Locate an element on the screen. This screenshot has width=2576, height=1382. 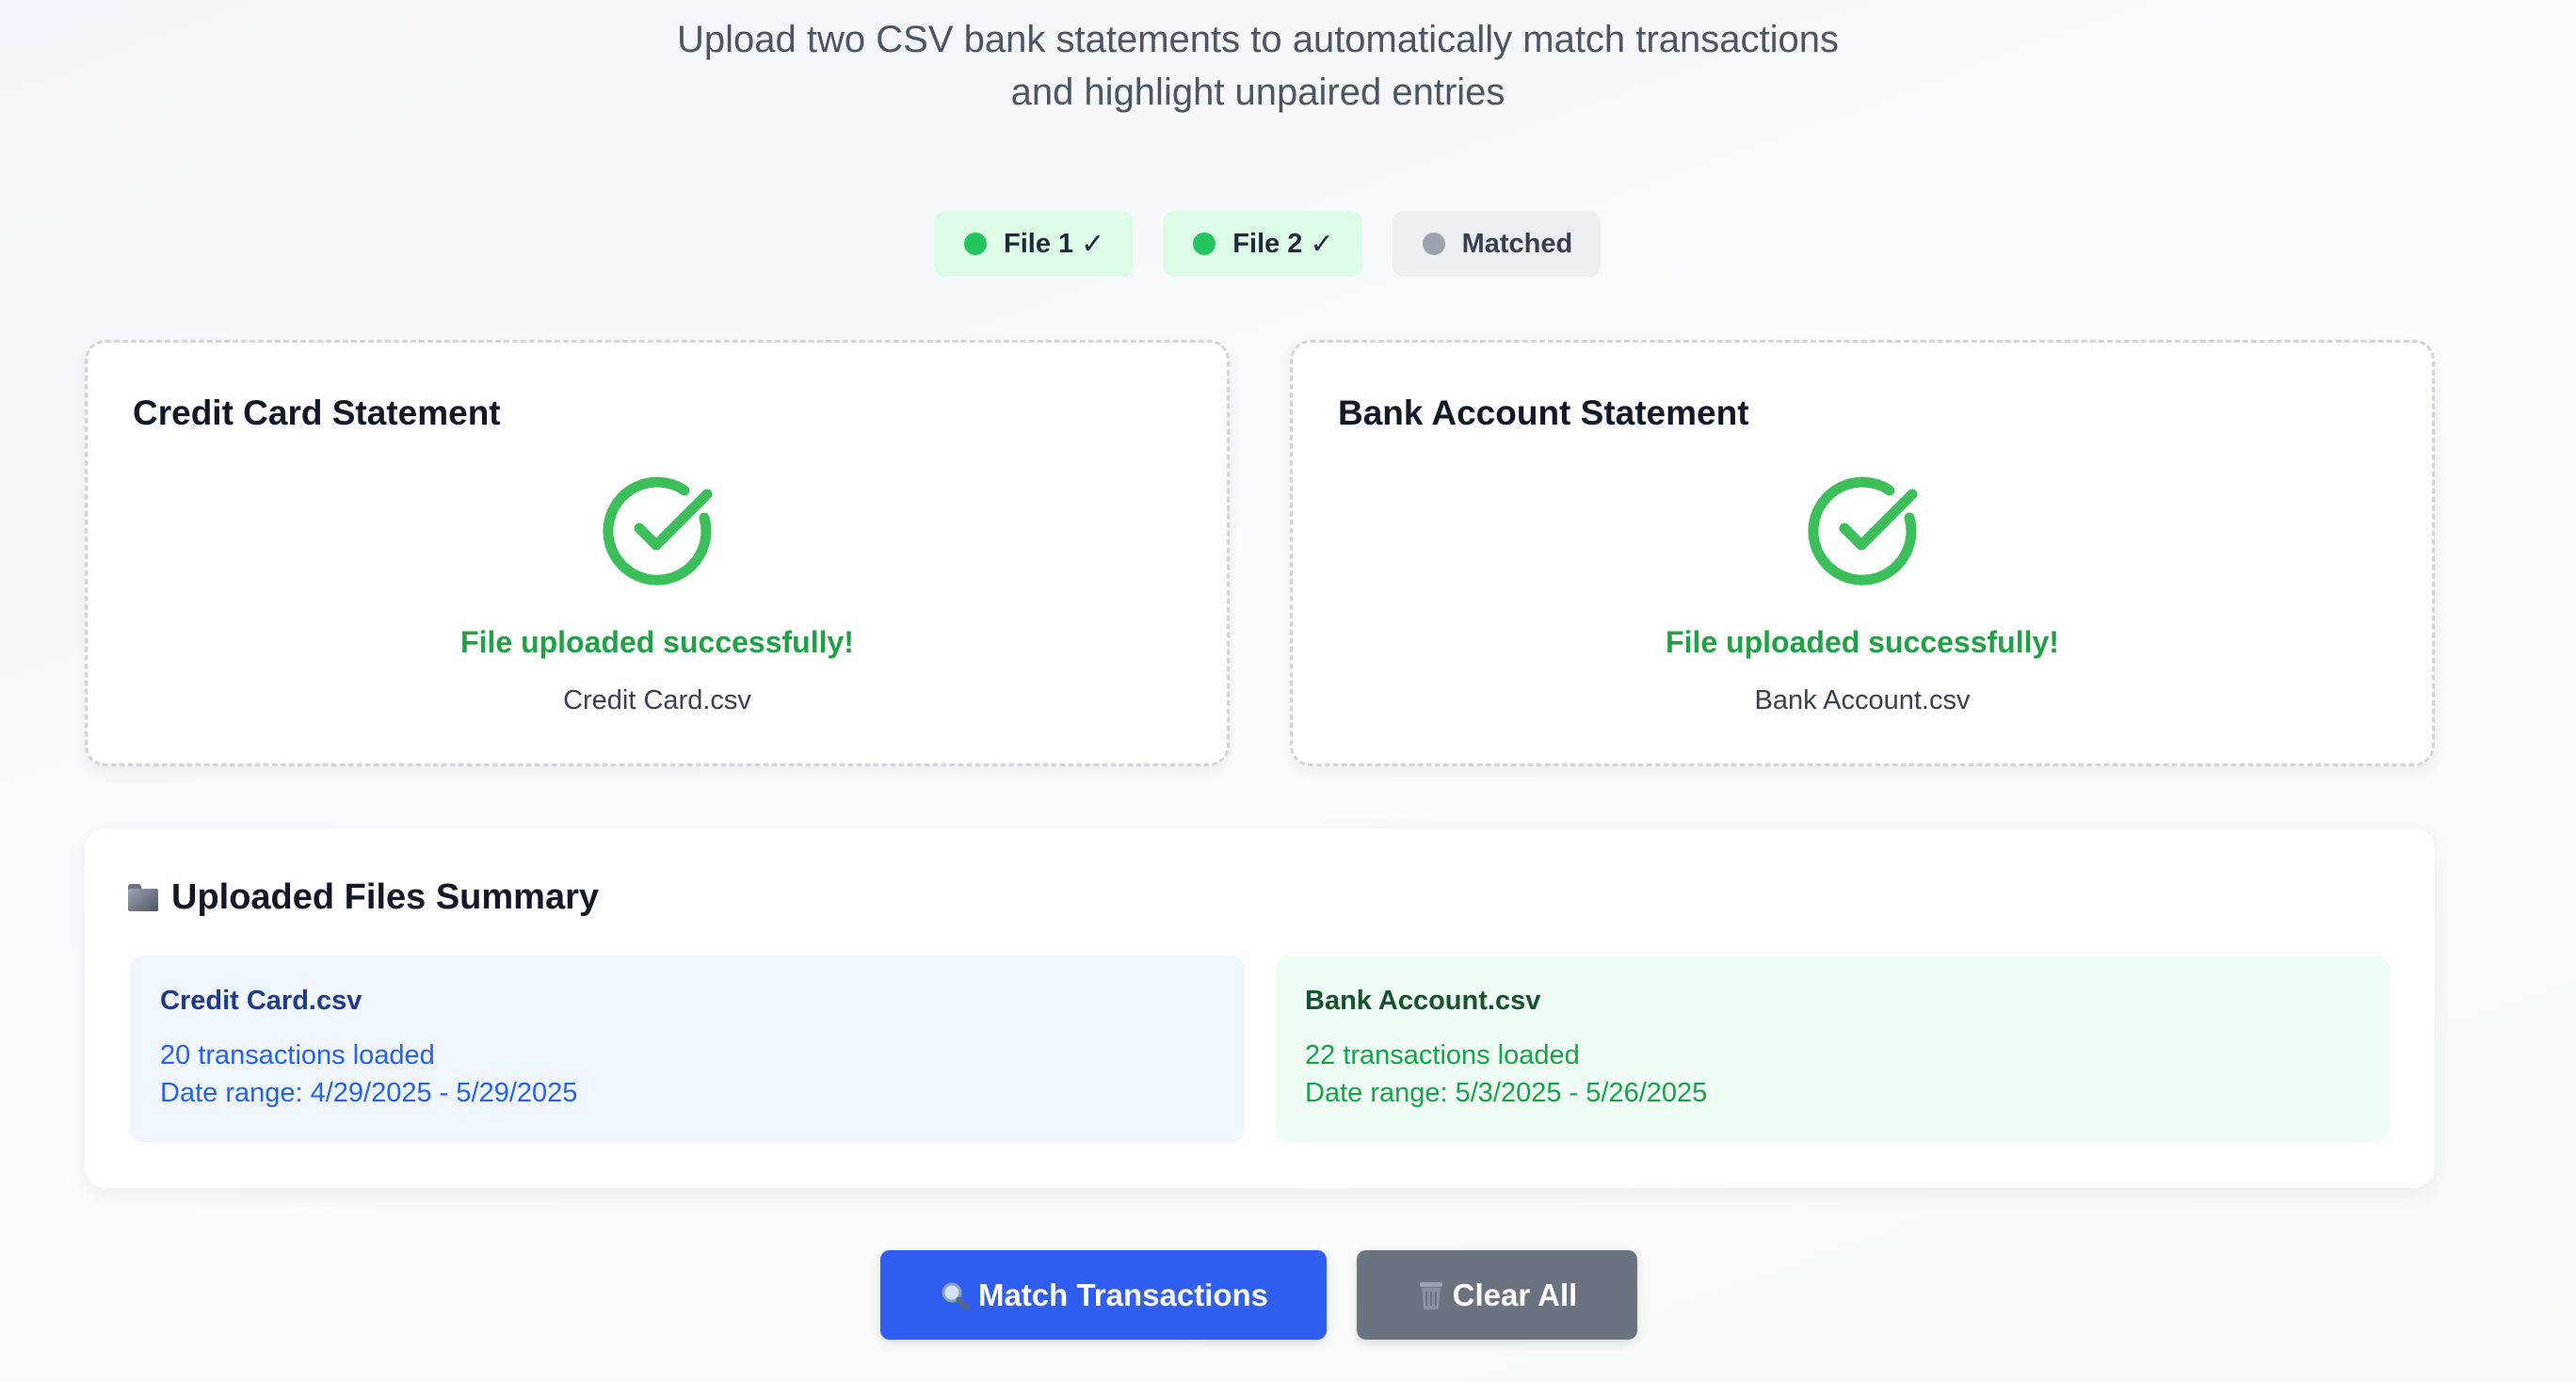
summary-title-text: Uploaded Files Summary is located at coordinates (385, 897).